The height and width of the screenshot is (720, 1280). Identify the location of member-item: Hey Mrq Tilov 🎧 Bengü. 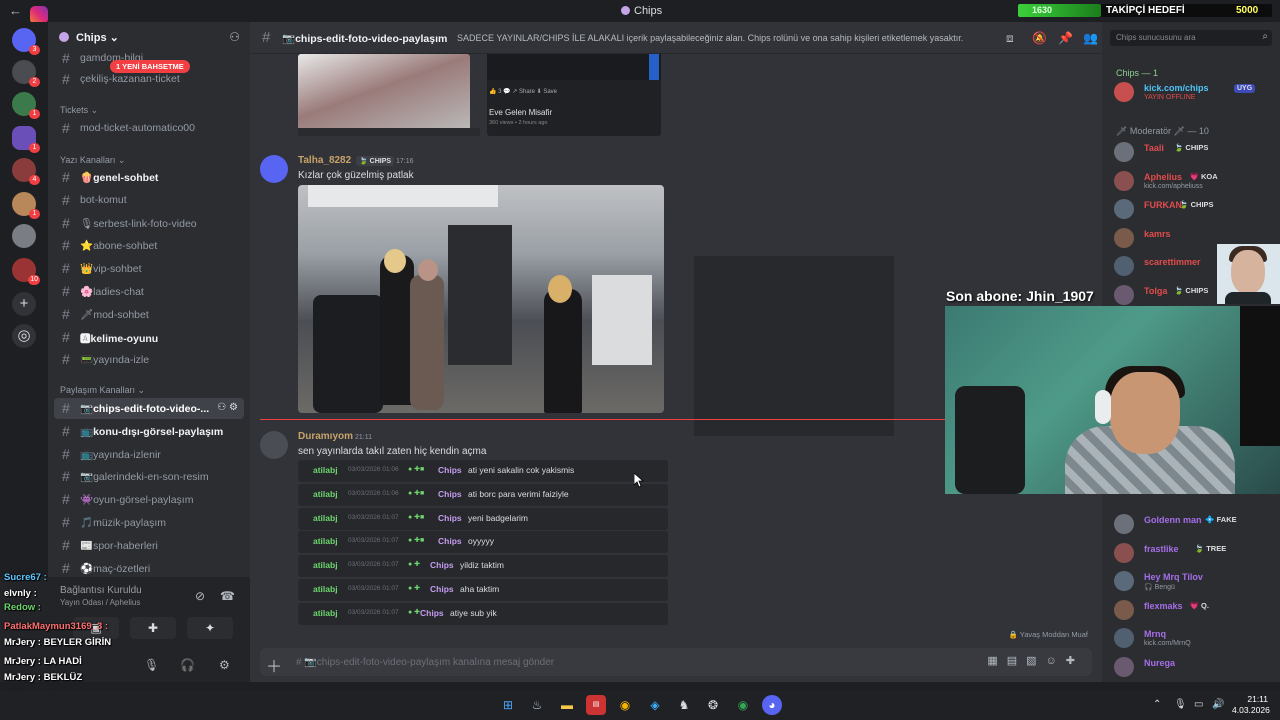
(1194, 581).